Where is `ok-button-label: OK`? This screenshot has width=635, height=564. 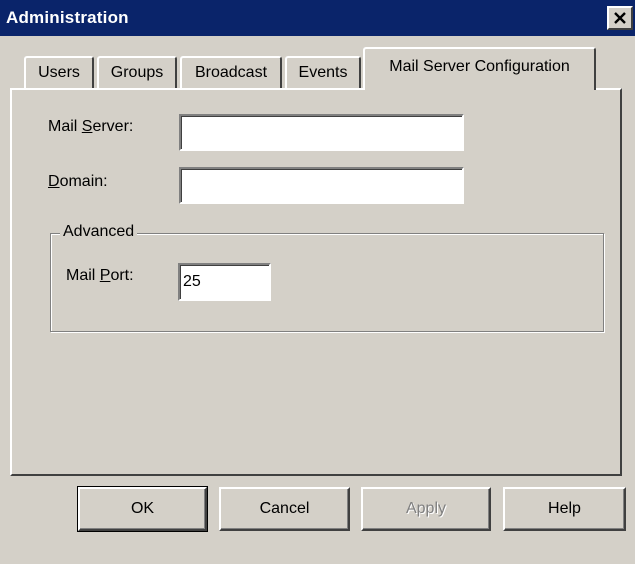
ok-button-label: OK is located at coordinates (142, 508).